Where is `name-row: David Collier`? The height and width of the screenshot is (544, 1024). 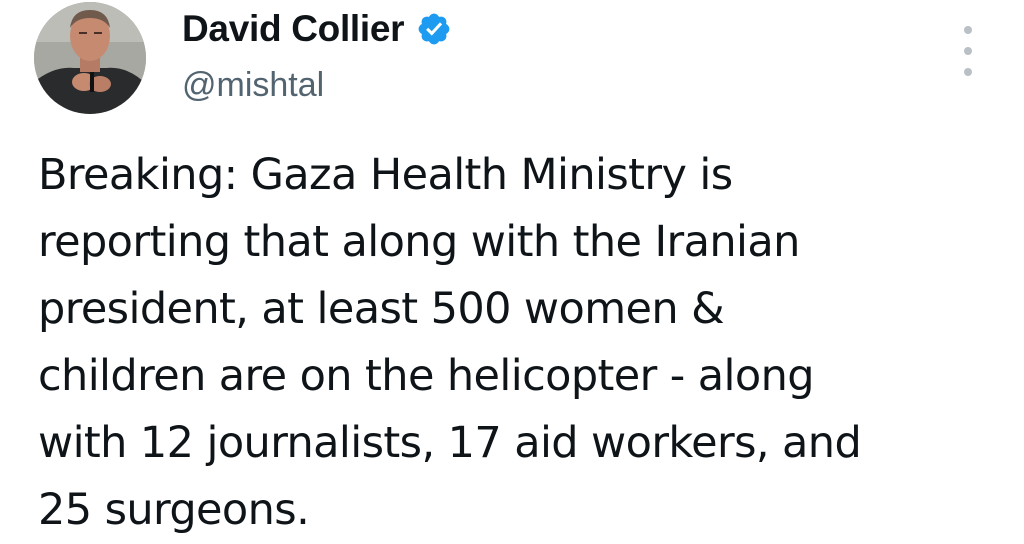
name-row: David Collier is located at coordinates (317, 29).